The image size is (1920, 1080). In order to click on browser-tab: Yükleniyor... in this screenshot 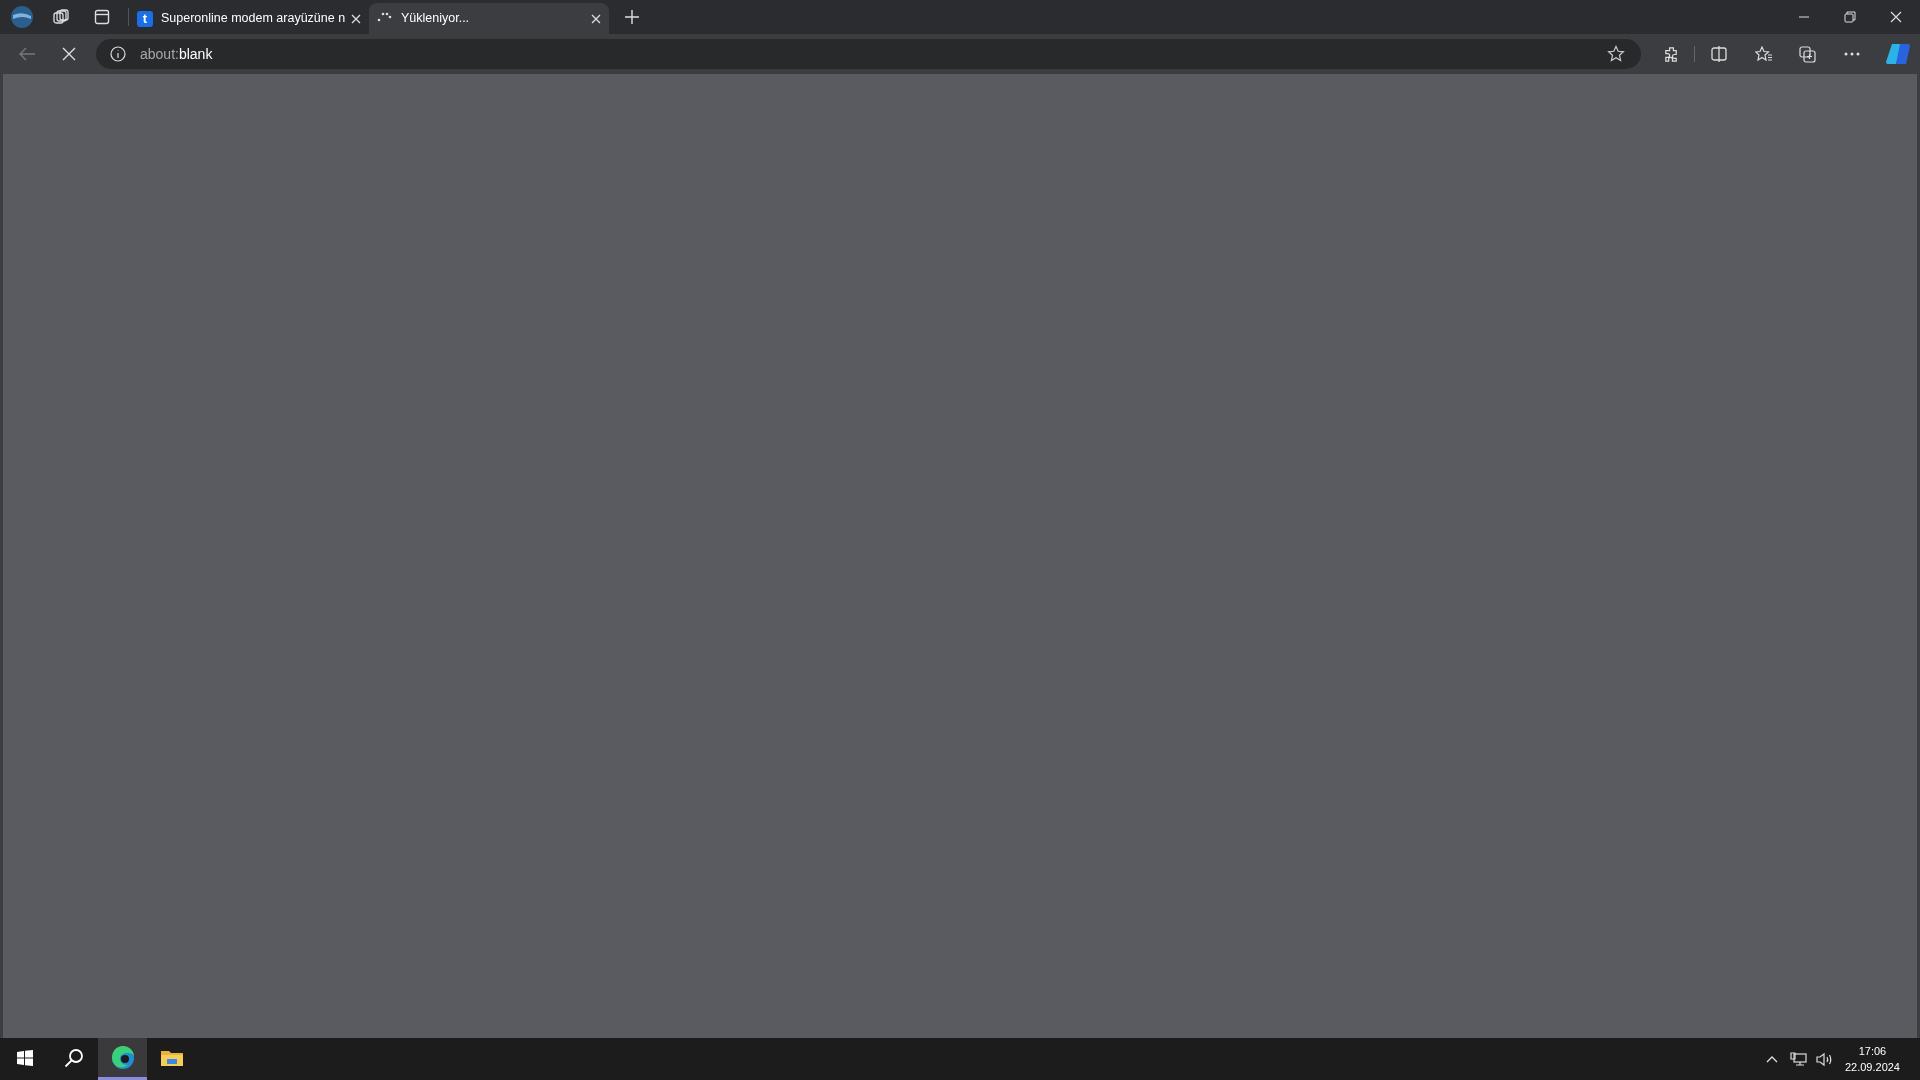, I will do `click(489, 18)`.